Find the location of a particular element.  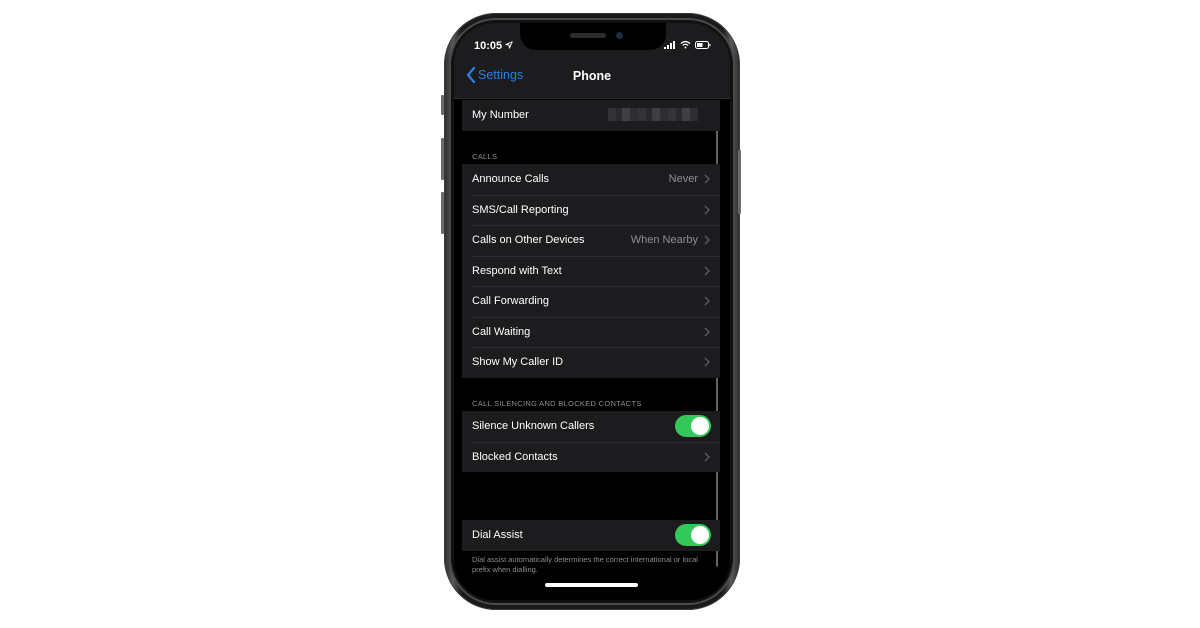

row-label: Show My Caller ID is located at coordinates (518, 362).